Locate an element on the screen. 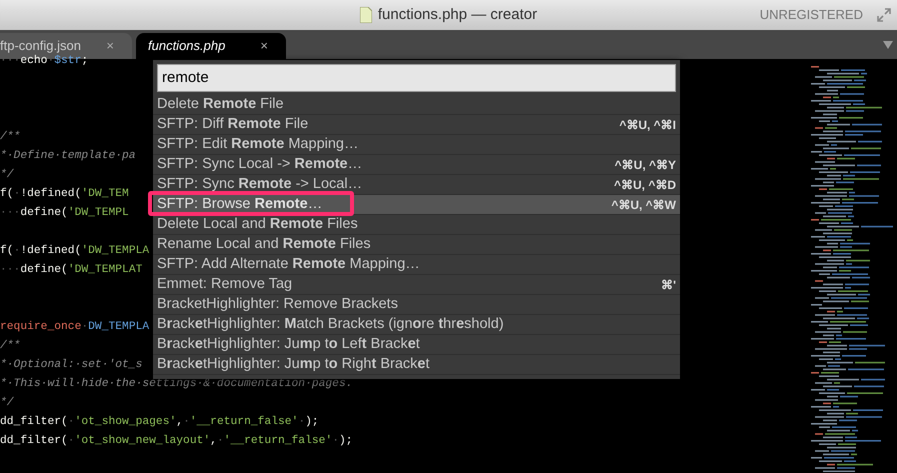 The width and height of the screenshot is (897, 473). code-line: *·Optional:·set·'ot_s is located at coordinates (71, 365).